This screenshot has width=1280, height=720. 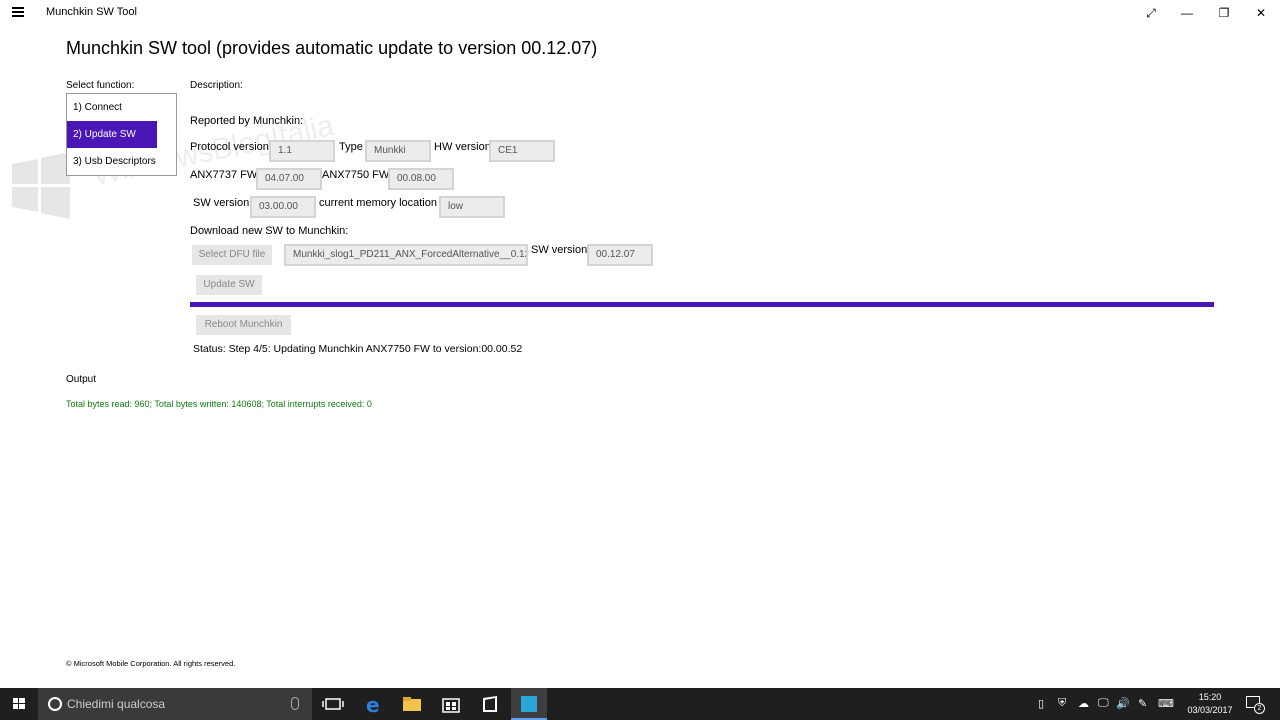 What do you see at coordinates (112, 134) in the screenshot?
I see `function-item-update-sw: 2) Update SW` at bounding box center [112, 134].